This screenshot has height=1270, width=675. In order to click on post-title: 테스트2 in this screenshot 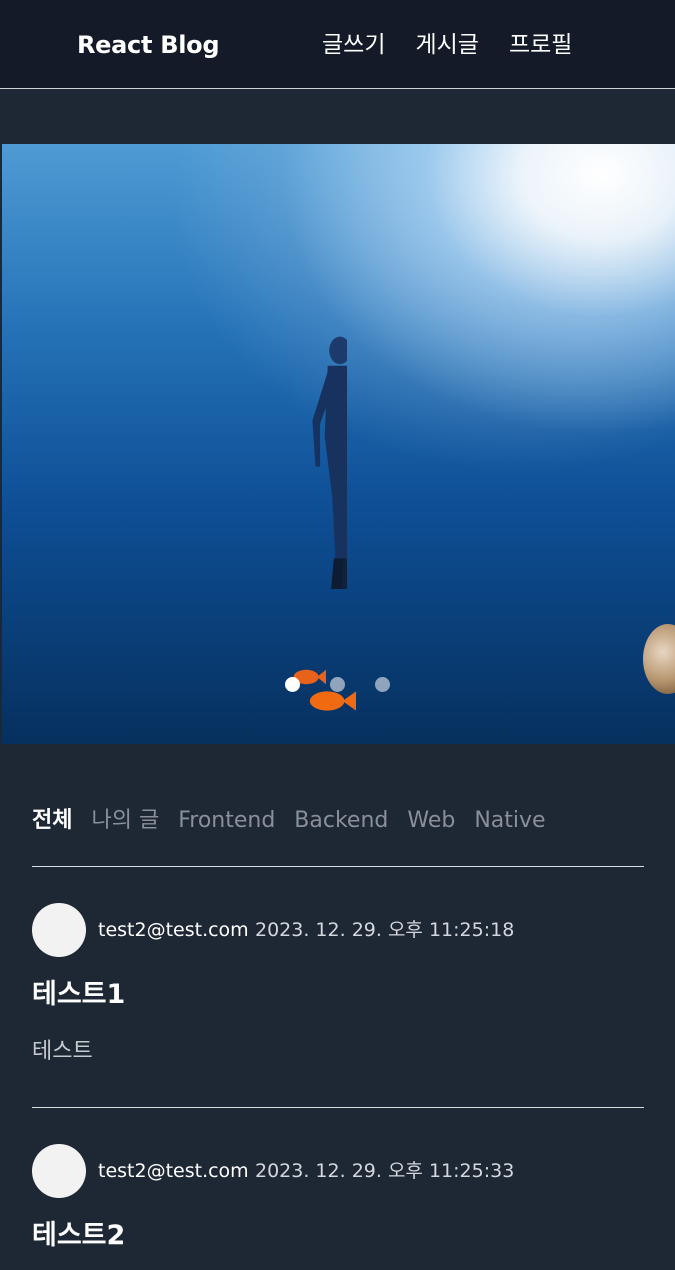, I will do `click(78, 1236)`.